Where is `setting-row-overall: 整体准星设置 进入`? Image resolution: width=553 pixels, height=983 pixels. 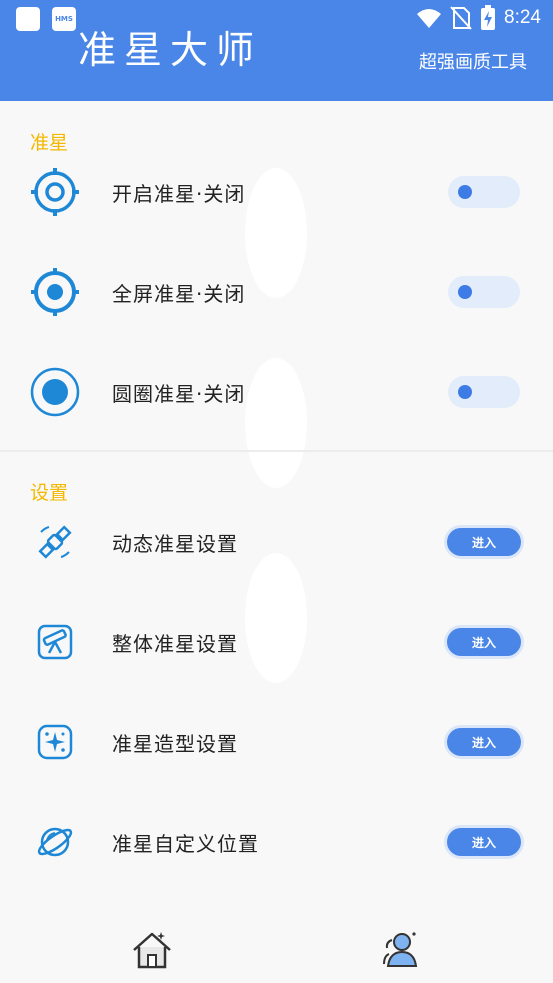
setting-row-overall: 整体准星设置 进入 is located at coordinates (276, 642).